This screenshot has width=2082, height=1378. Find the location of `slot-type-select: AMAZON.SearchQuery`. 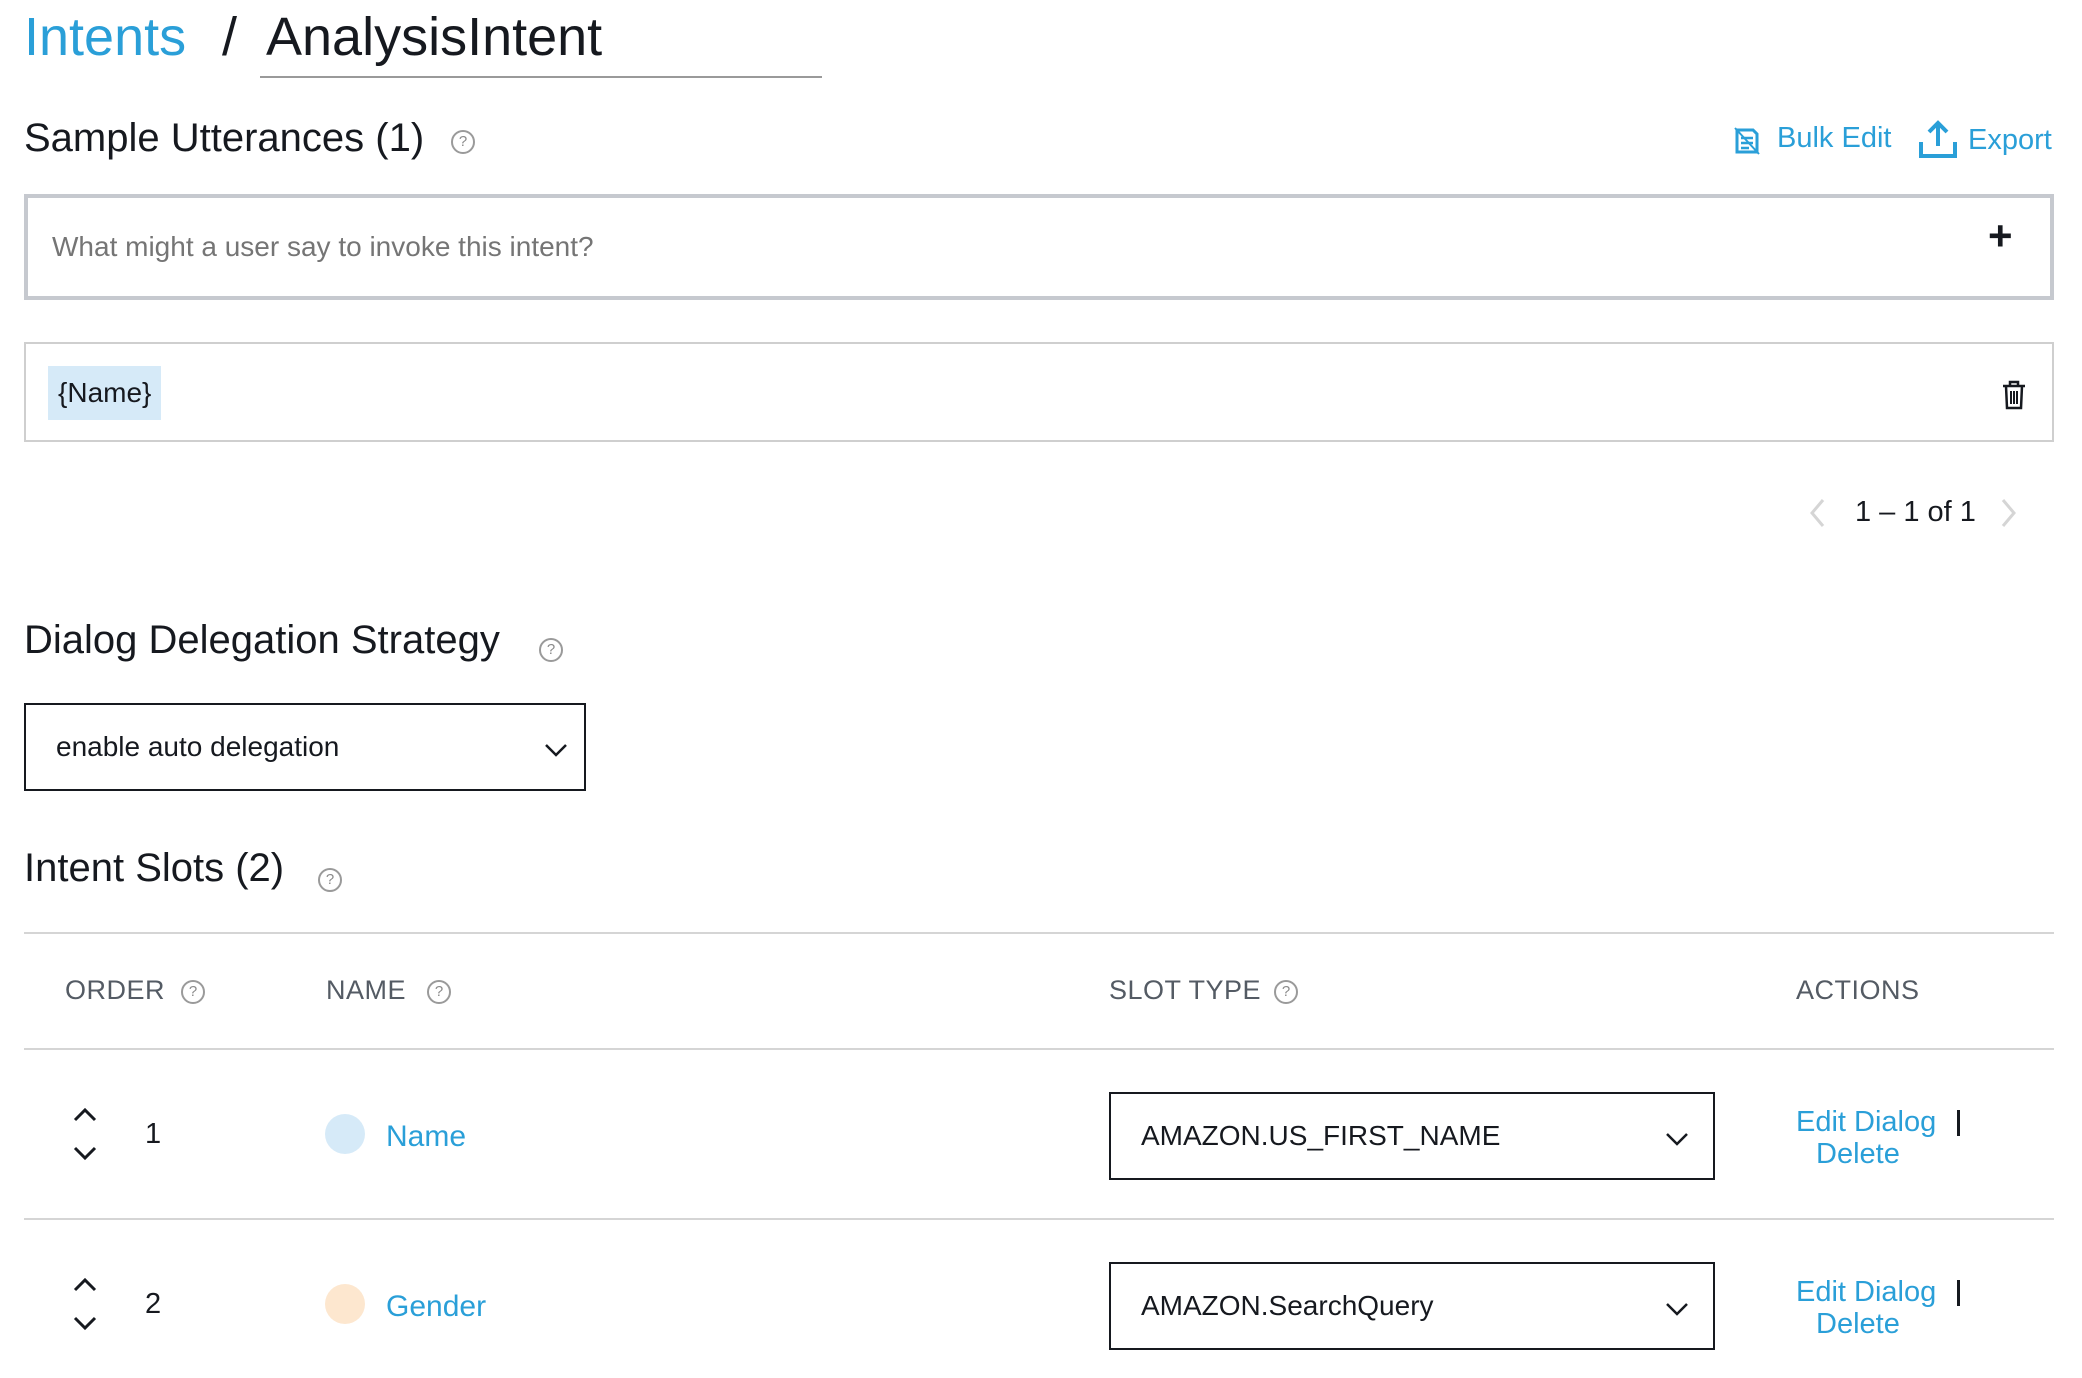

slot-type-select: AMAZON.SearchQuery is located at coordinates (1412, 1306).